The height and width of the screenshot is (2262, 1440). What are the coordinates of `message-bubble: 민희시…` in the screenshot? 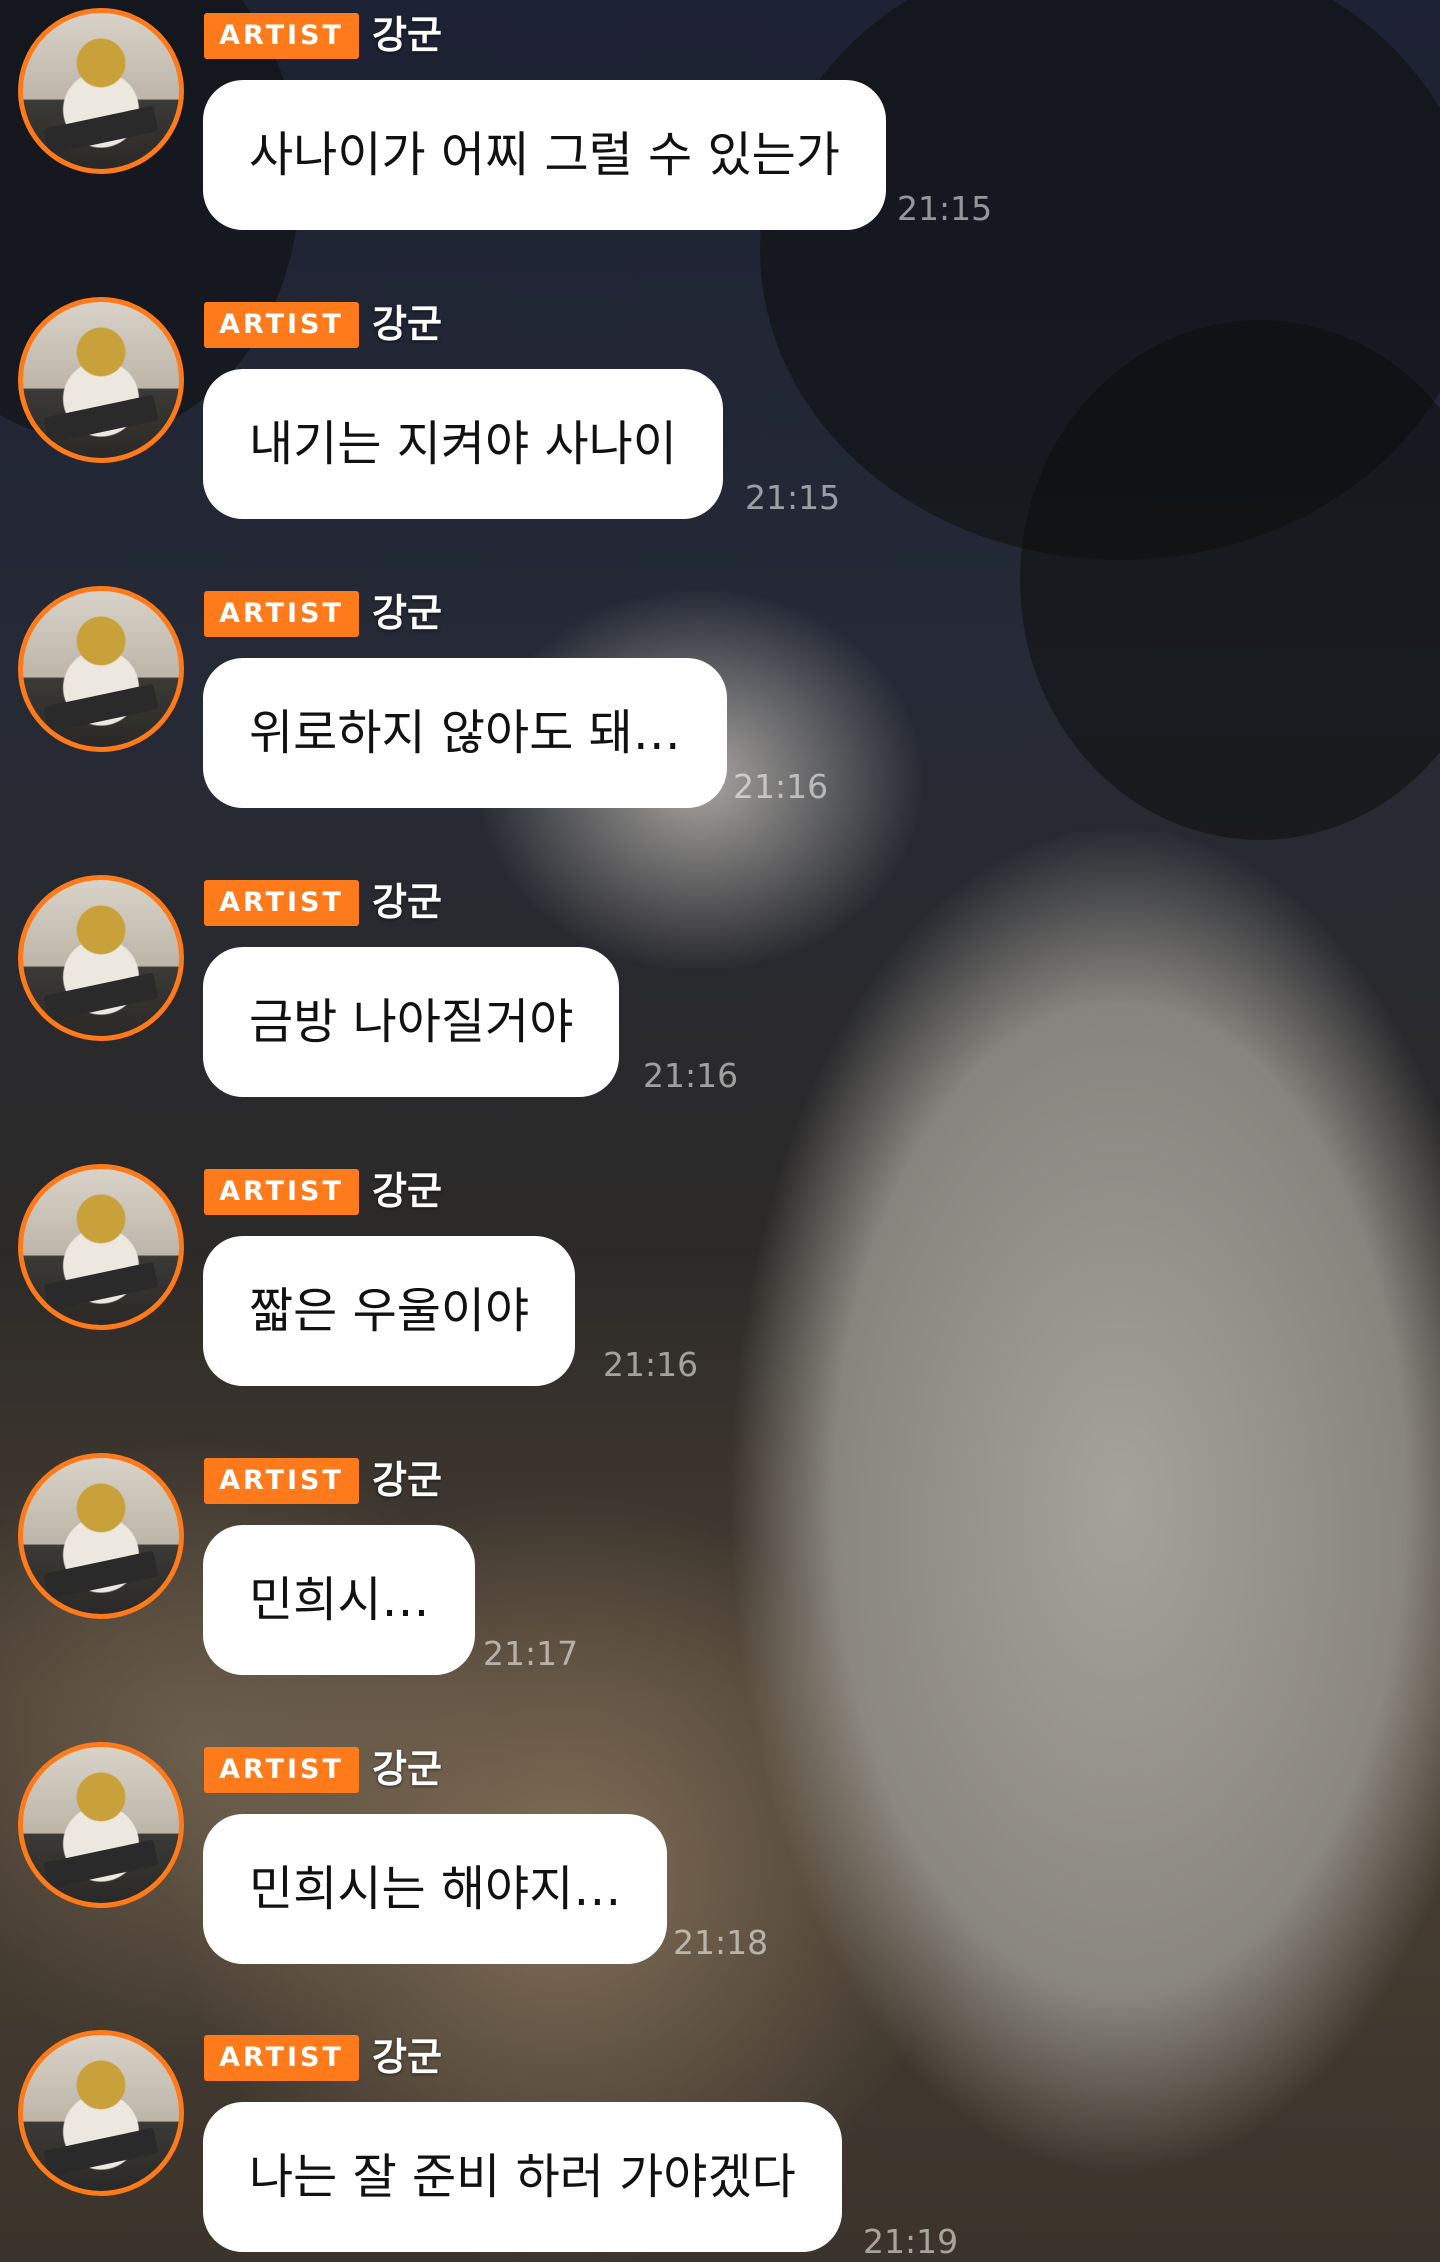 It's located at (339, 1600).